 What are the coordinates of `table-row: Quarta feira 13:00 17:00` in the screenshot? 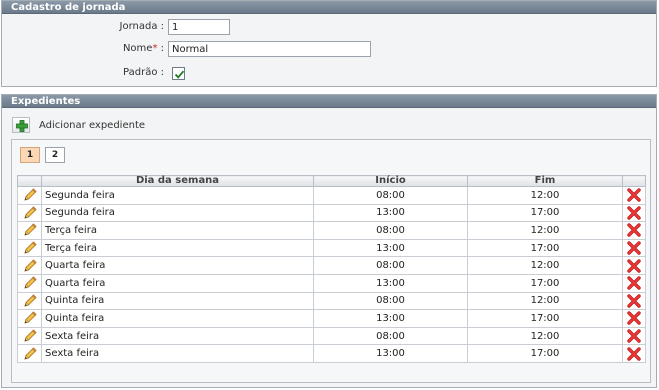 It's located at (331, 283).